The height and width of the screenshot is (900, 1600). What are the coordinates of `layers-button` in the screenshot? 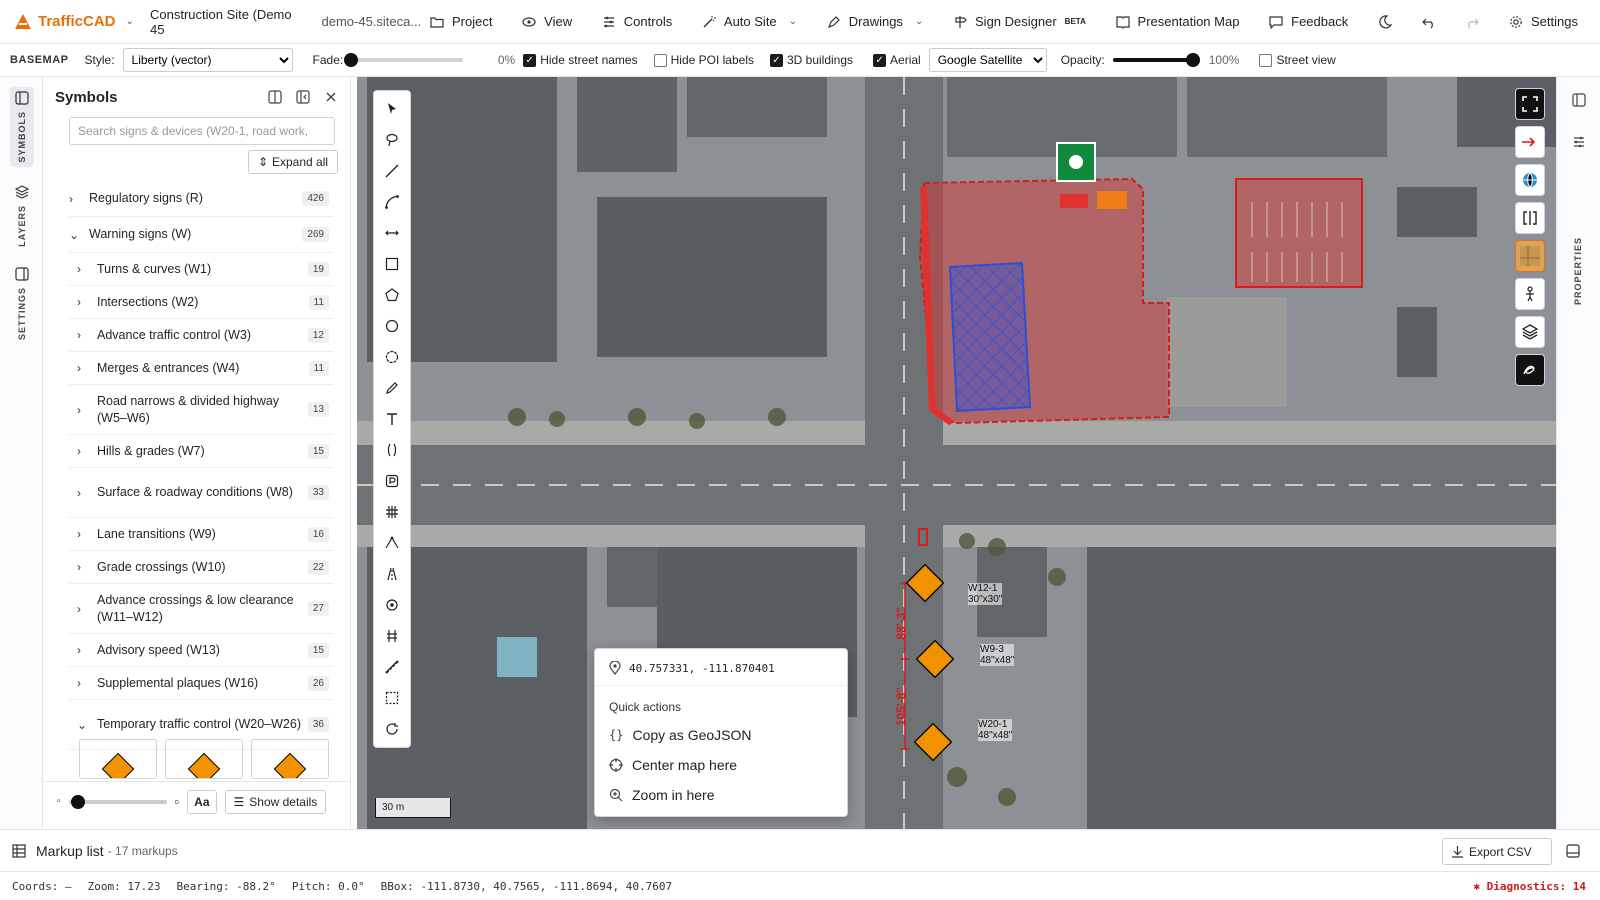 It's located at (1530, 332).